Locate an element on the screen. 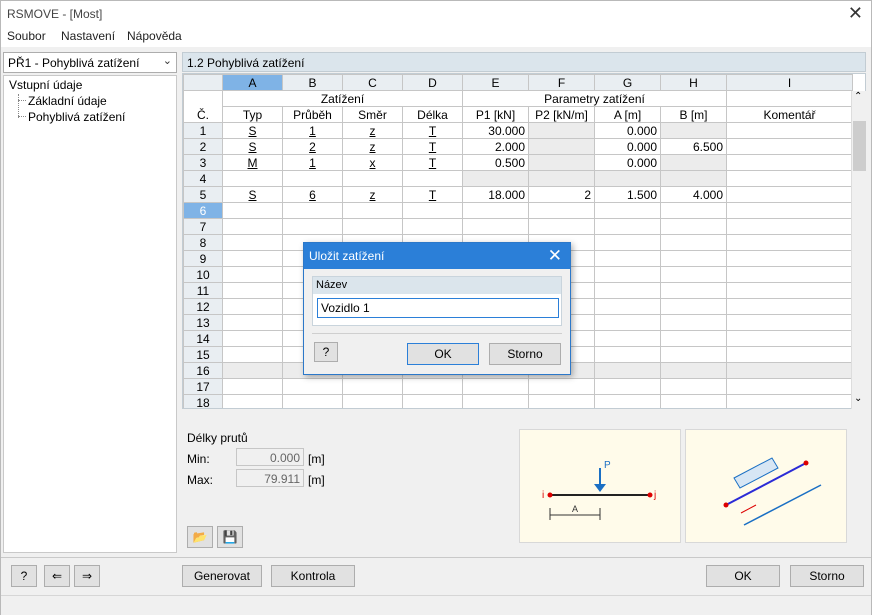 The image size is (872, 615). tree-item-pohyblive-zatizeni: Pohyblivá zatížení is located at coordinates (76, 117).